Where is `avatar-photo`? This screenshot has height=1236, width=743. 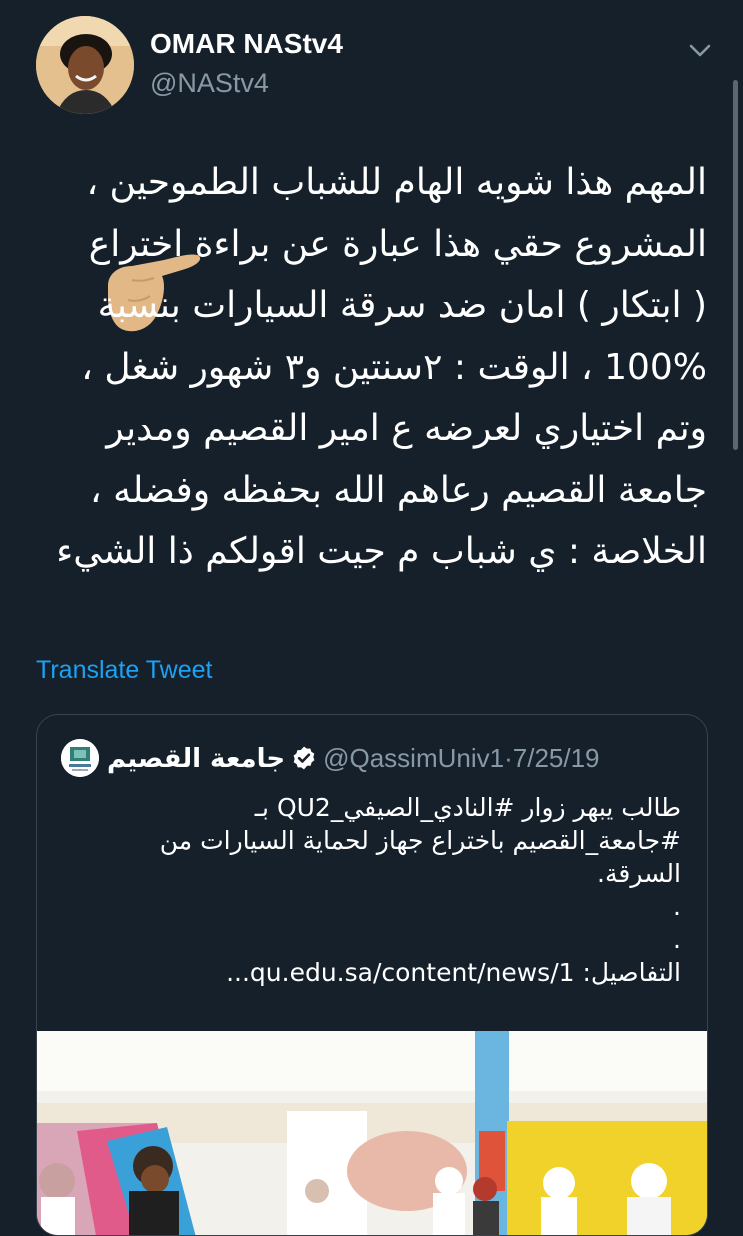
avatar-photo is located at coordinates (85, 65).